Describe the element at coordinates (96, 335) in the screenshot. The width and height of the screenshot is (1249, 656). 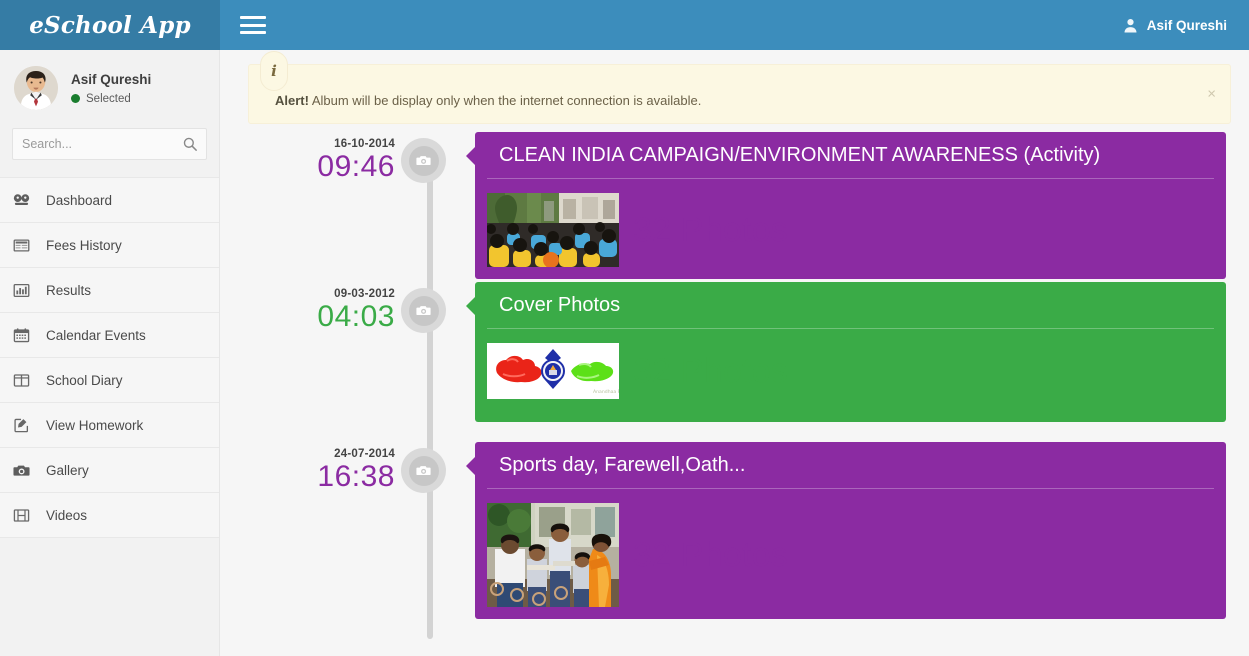
I see `sidebar-item-label: Calendar Events` at that location.